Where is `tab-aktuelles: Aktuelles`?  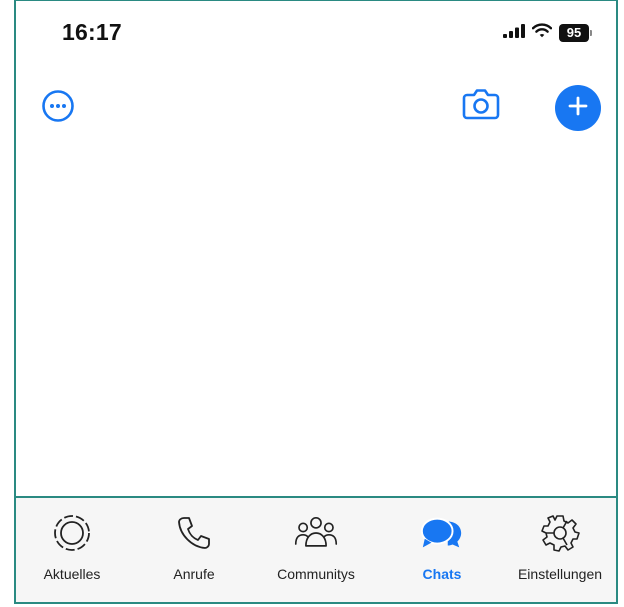 tab-aktuelles: Aktuelles is located at coordinates (72, 546).